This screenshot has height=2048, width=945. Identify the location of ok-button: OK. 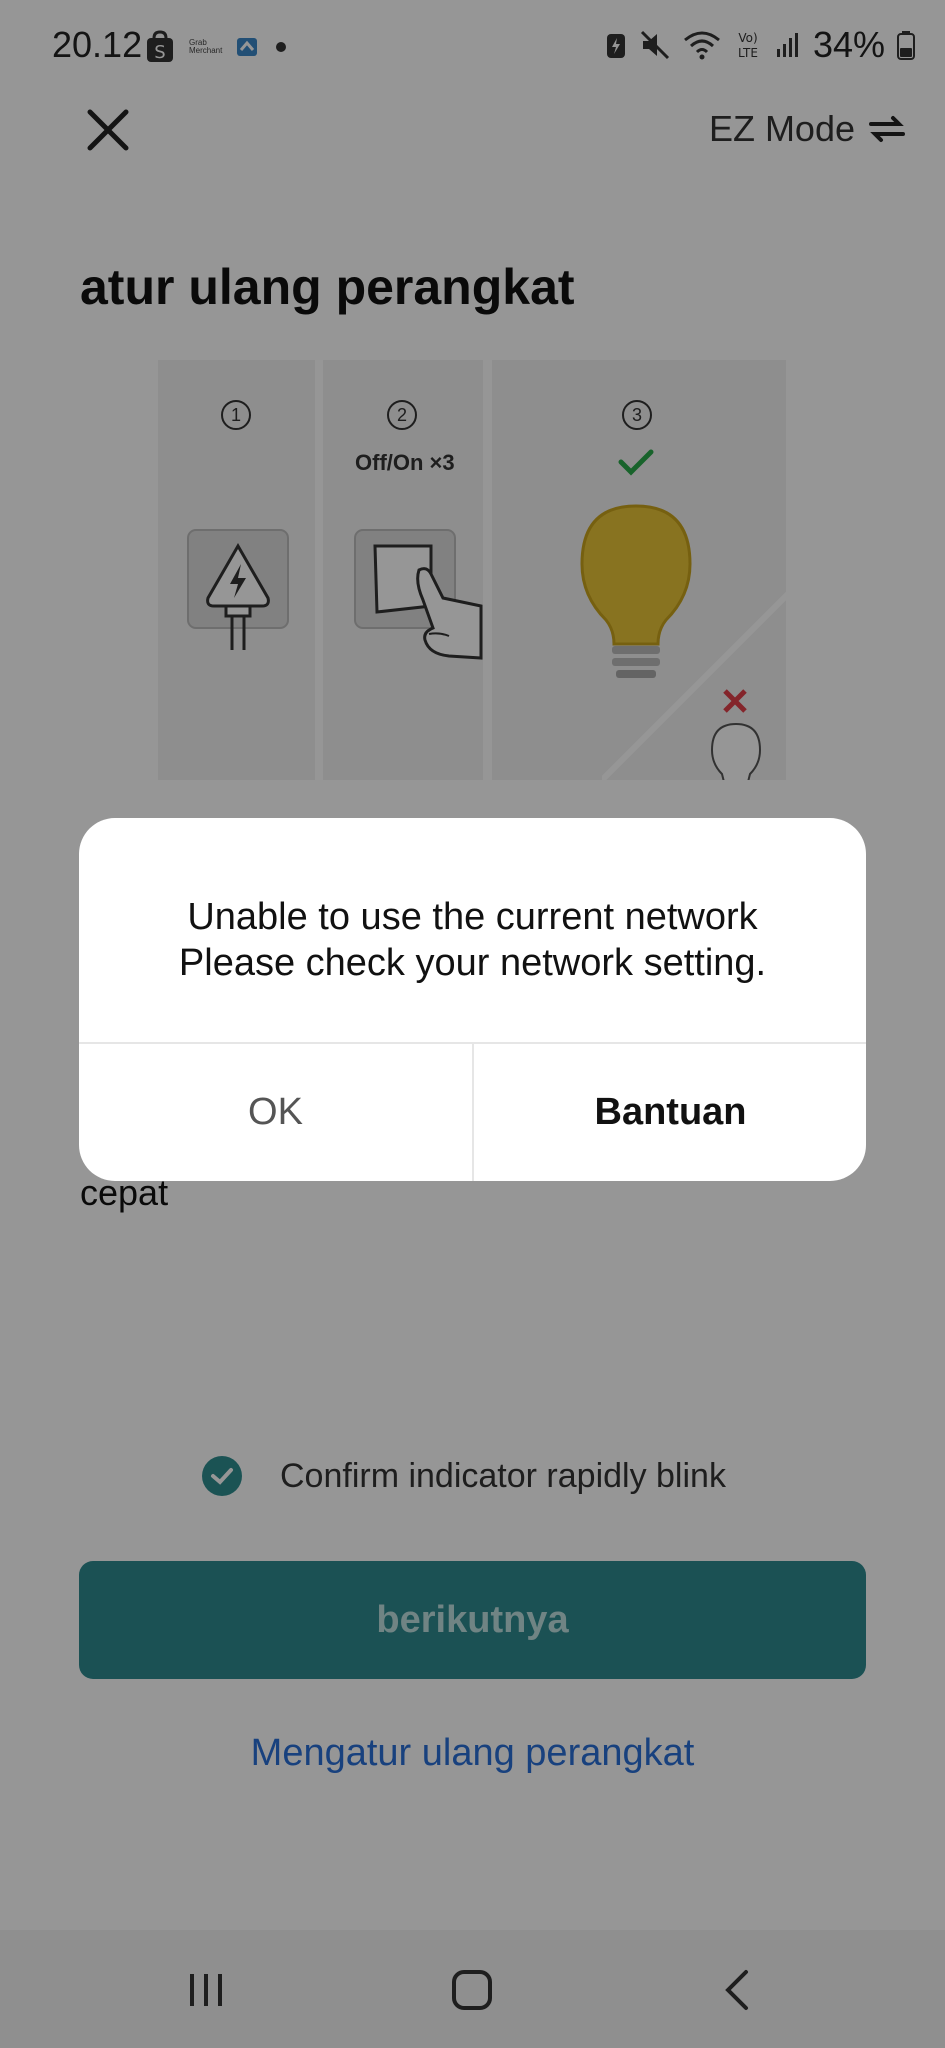
(275, 1112).